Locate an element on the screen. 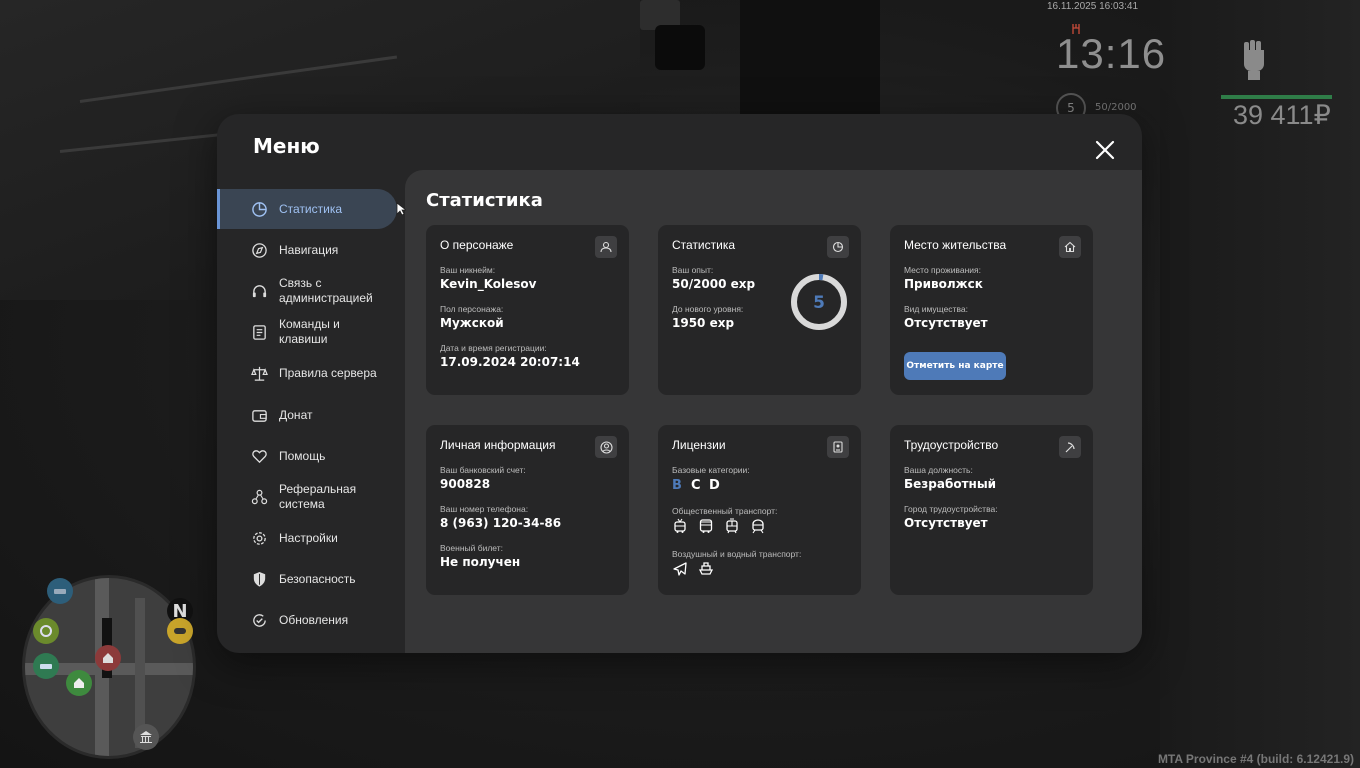  tram-icon is located at coordinates (732, 526).